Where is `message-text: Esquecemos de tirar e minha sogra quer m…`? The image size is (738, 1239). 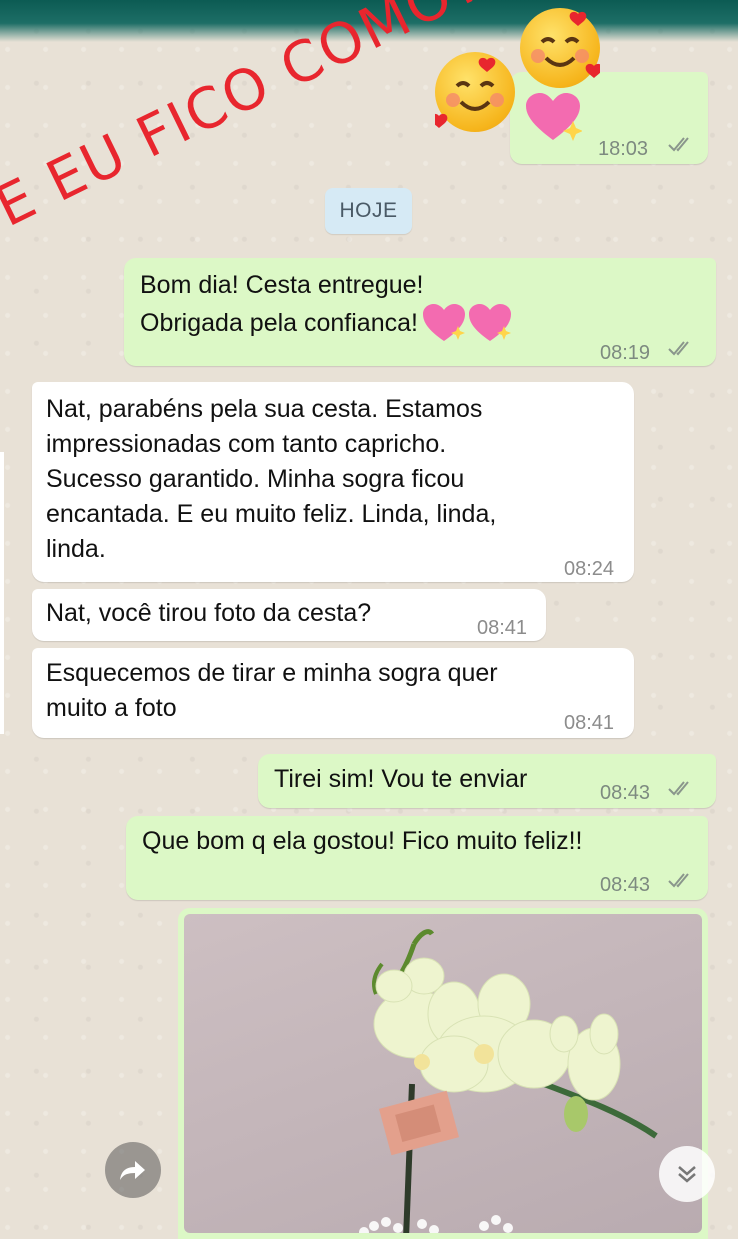 message-text: Esquecemos de tirar e minha sogra quer m… is located at coordinates (272, 690).